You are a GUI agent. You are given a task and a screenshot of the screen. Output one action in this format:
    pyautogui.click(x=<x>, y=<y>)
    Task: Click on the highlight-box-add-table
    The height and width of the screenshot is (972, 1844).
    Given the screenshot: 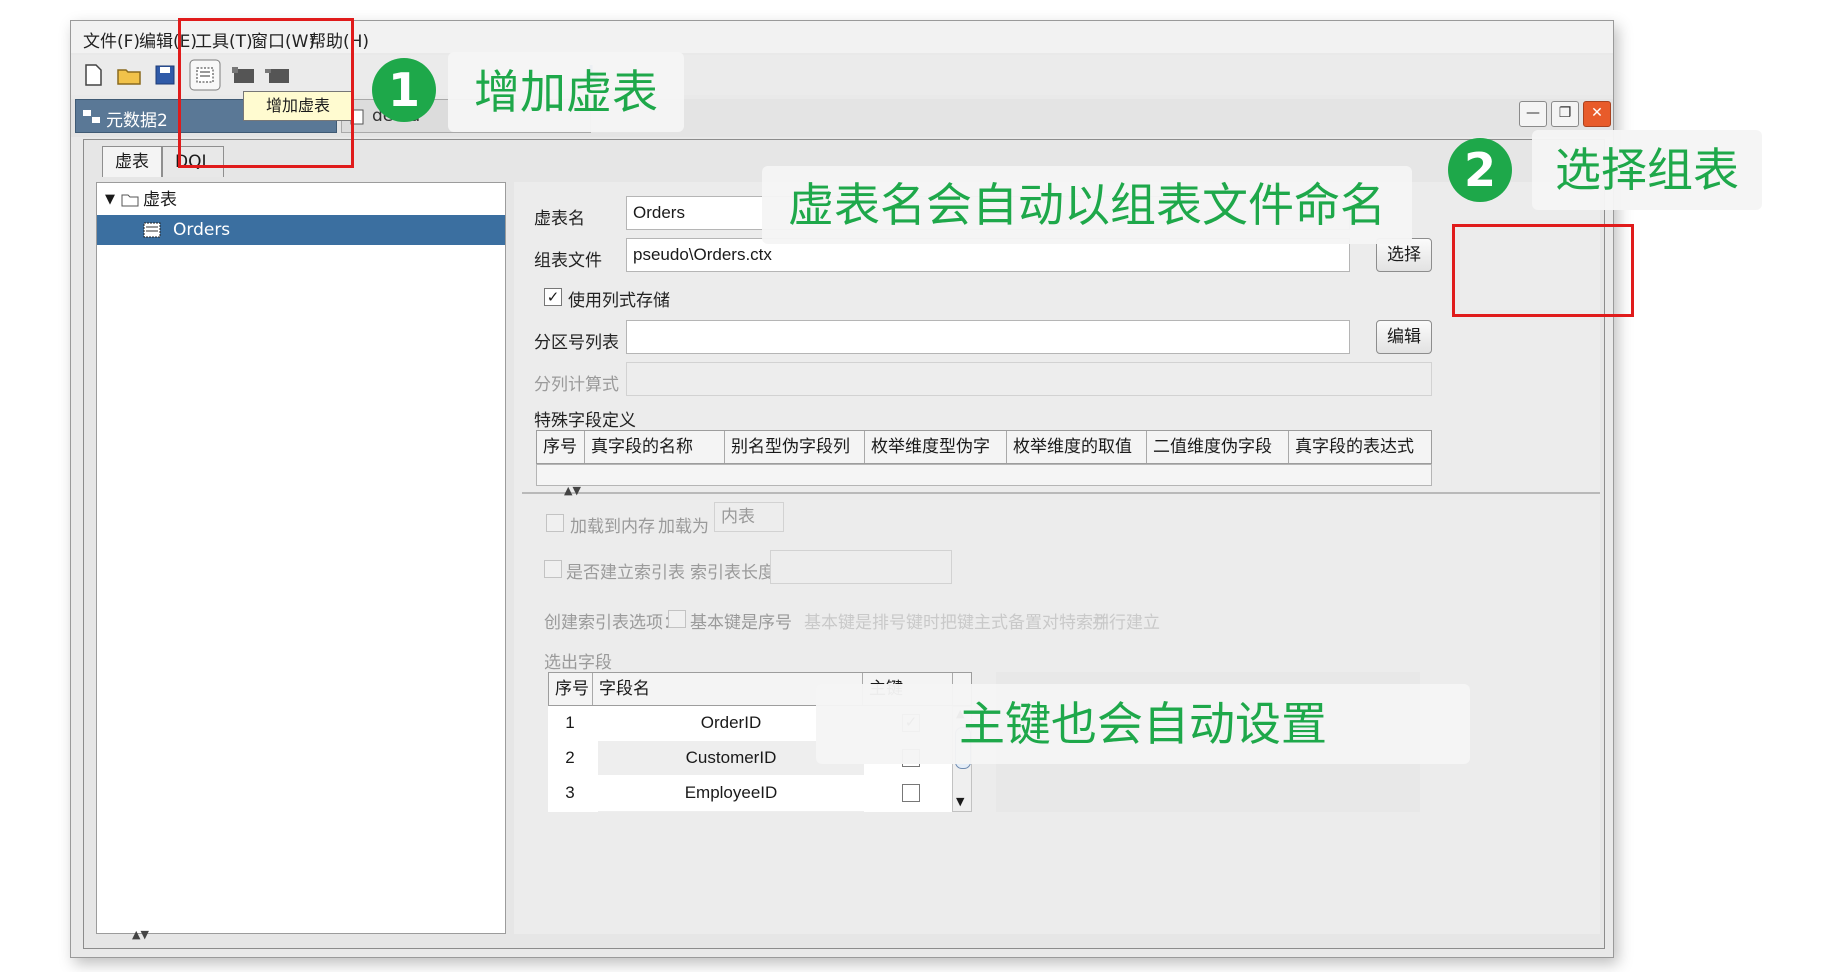 What is the action you would take?
    pyautogui.click(x=266, y=93)
    